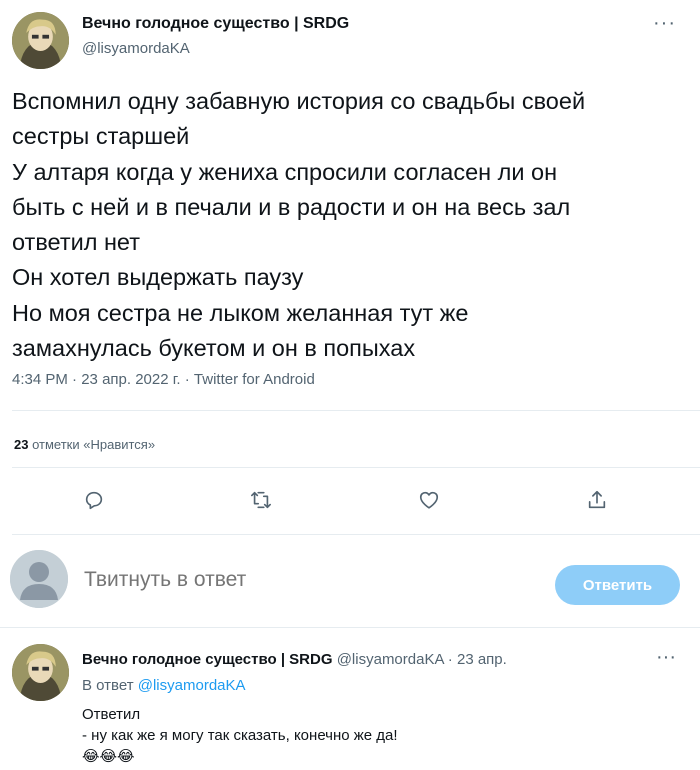  I want to click on likes-stat: 23 отметки «Нравится», so click(84, 444).